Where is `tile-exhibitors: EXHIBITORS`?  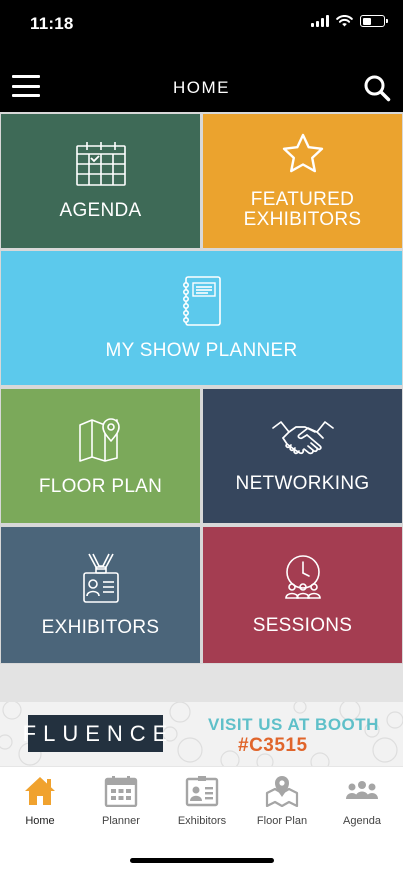
tile-exhibitors: EXHIBITORS is located at coordinates (100, 595).